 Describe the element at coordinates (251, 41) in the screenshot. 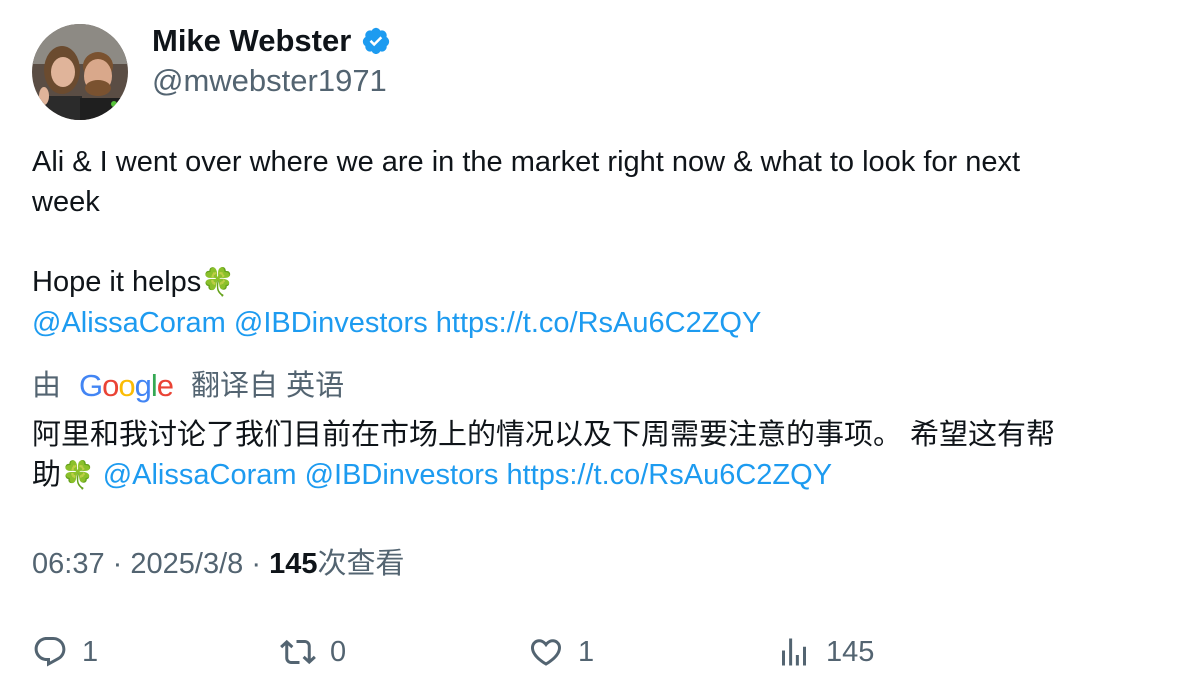

I see `author-name: Mike Webster` at that location.